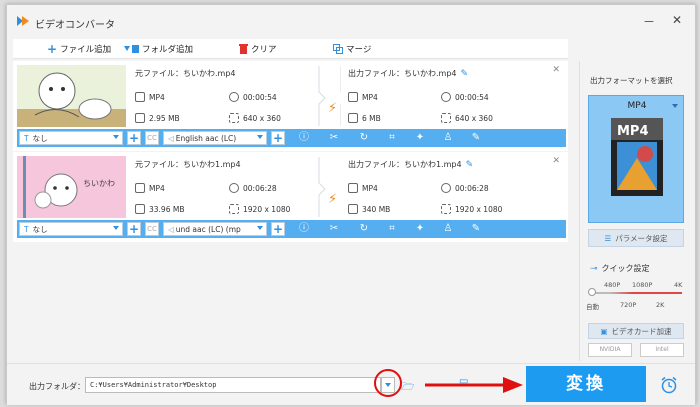  What do you see at coordinates (233, 385) in the screenshot?
I see `output-folder-path: C:¥Users¥Administrator¥Desktop` at bounding box center [233, 385].